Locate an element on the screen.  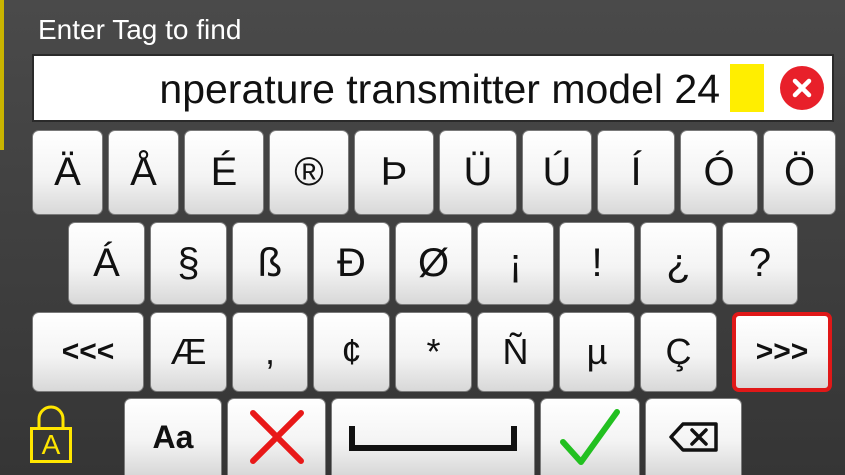
shift-right-button: >>> is located at coordinates (782, 352).